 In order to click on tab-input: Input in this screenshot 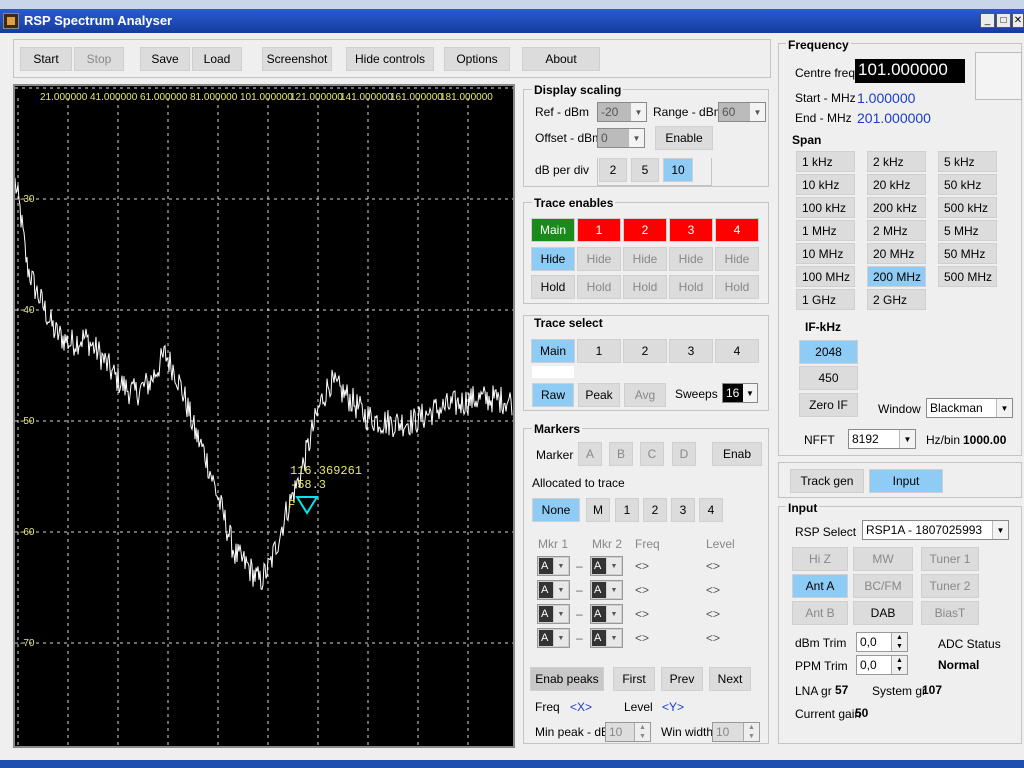, I will do `click(906, 481)`.